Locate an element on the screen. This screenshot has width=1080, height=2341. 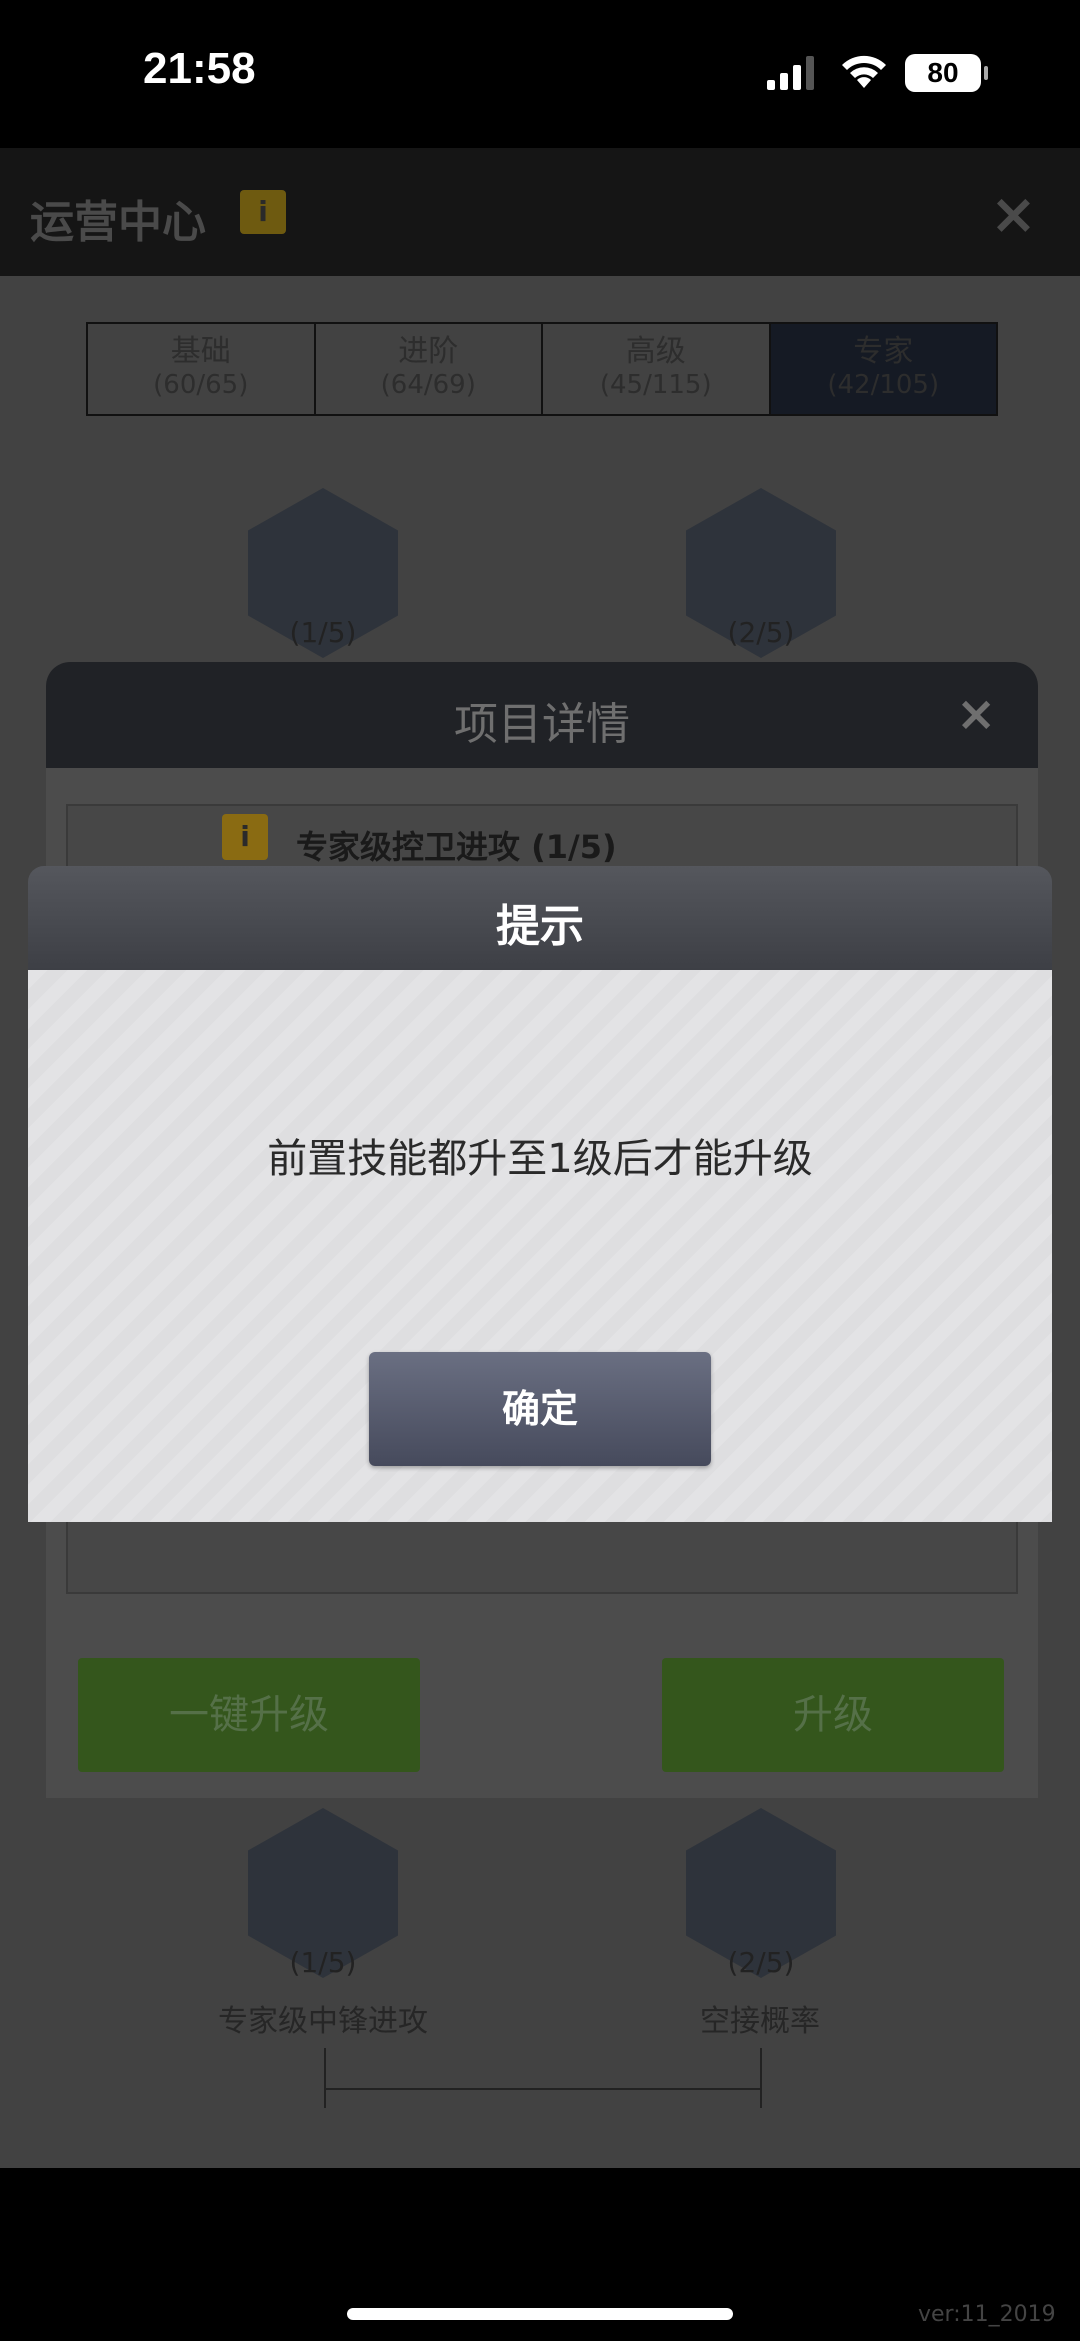
tab-basic: 基础 (60/65) is located at coordinates (202, 369).